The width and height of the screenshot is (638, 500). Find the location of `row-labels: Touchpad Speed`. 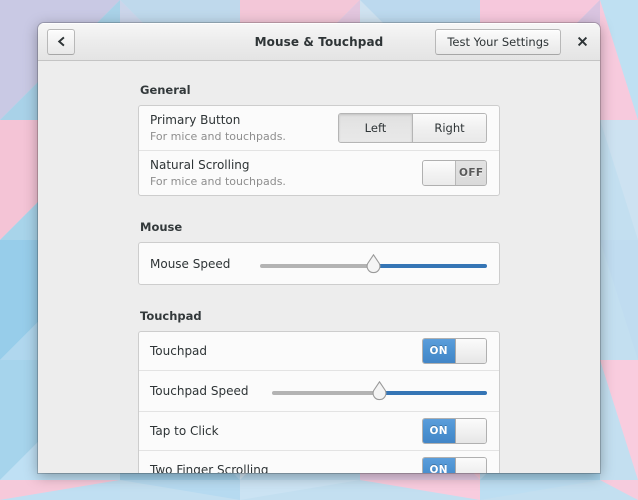

row-labels: Touchpad Speed is located at coordinates (199, 391).